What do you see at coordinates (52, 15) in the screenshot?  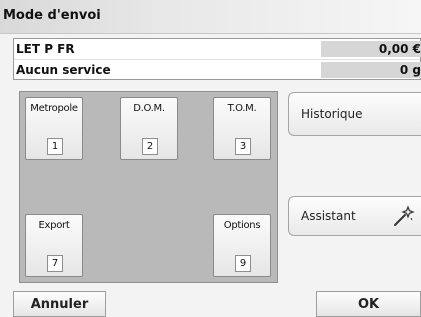 I see `window-title: Mode d'envoi` at bounding box center [52, 15].